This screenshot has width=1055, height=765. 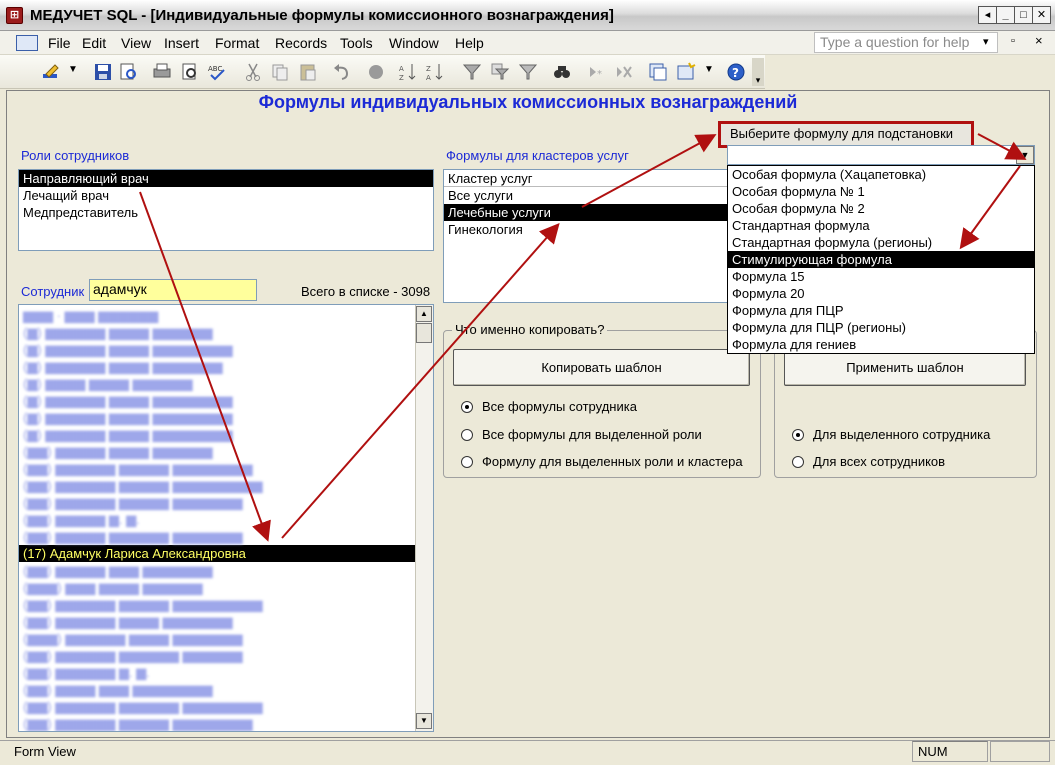 What do you see at coordinates (658, 72) in the screenshot?
I see `database-window-icon` at bounding box center [658, 72].